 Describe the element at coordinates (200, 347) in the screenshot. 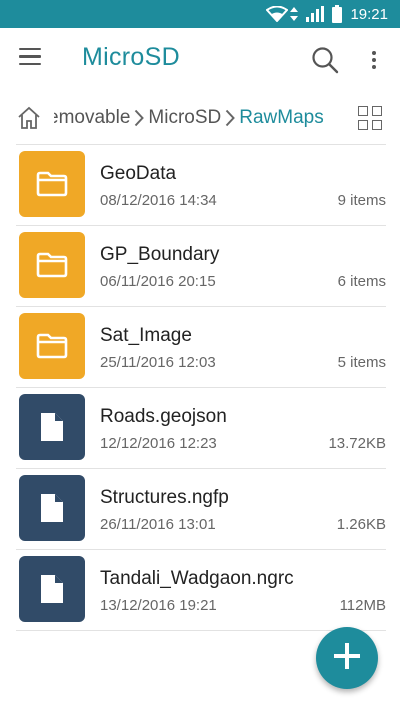

I see `list-item: Sat_Image 25/11/2016 12:03 5 items` at that location.